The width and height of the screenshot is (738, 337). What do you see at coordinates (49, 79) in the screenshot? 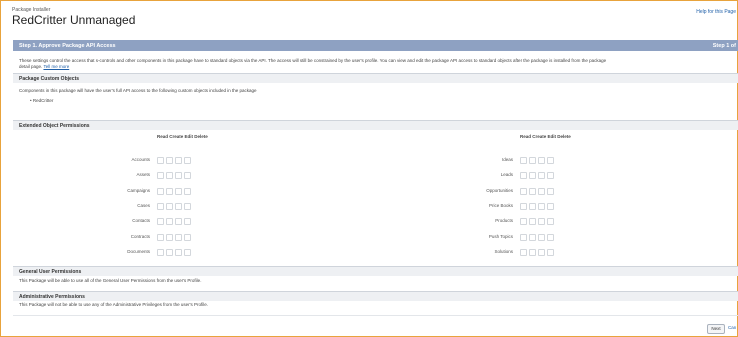
I see `section-heading: Package Custom Objects` at bounding box center [49, 79].